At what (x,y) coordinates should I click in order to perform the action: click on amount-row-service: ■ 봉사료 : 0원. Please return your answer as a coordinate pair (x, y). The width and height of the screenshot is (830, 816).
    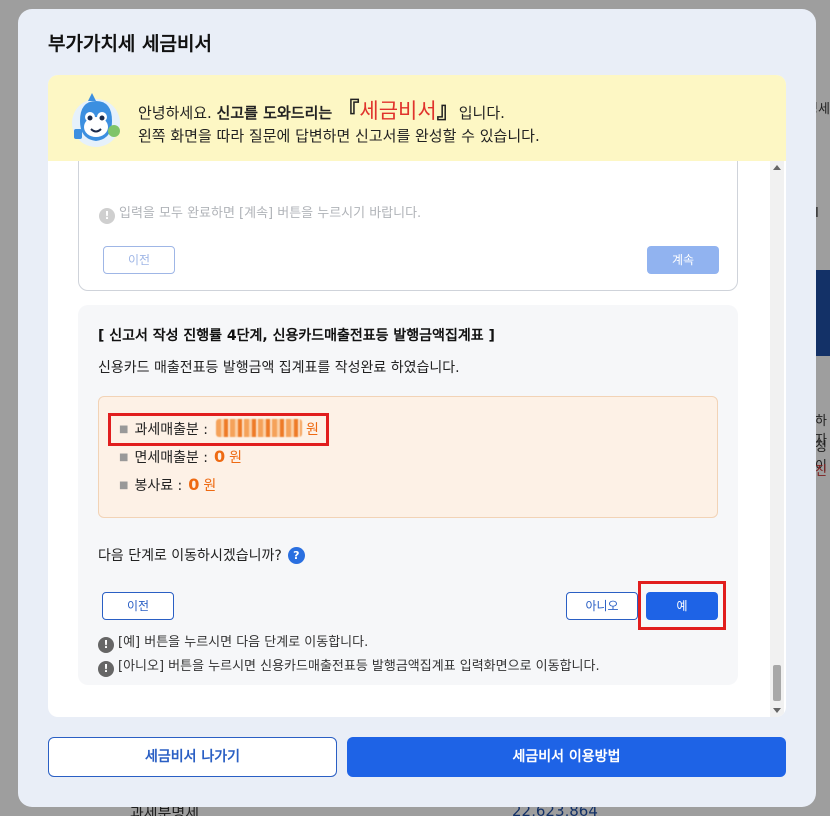
    Looking at the image, I should click on (167, 485).